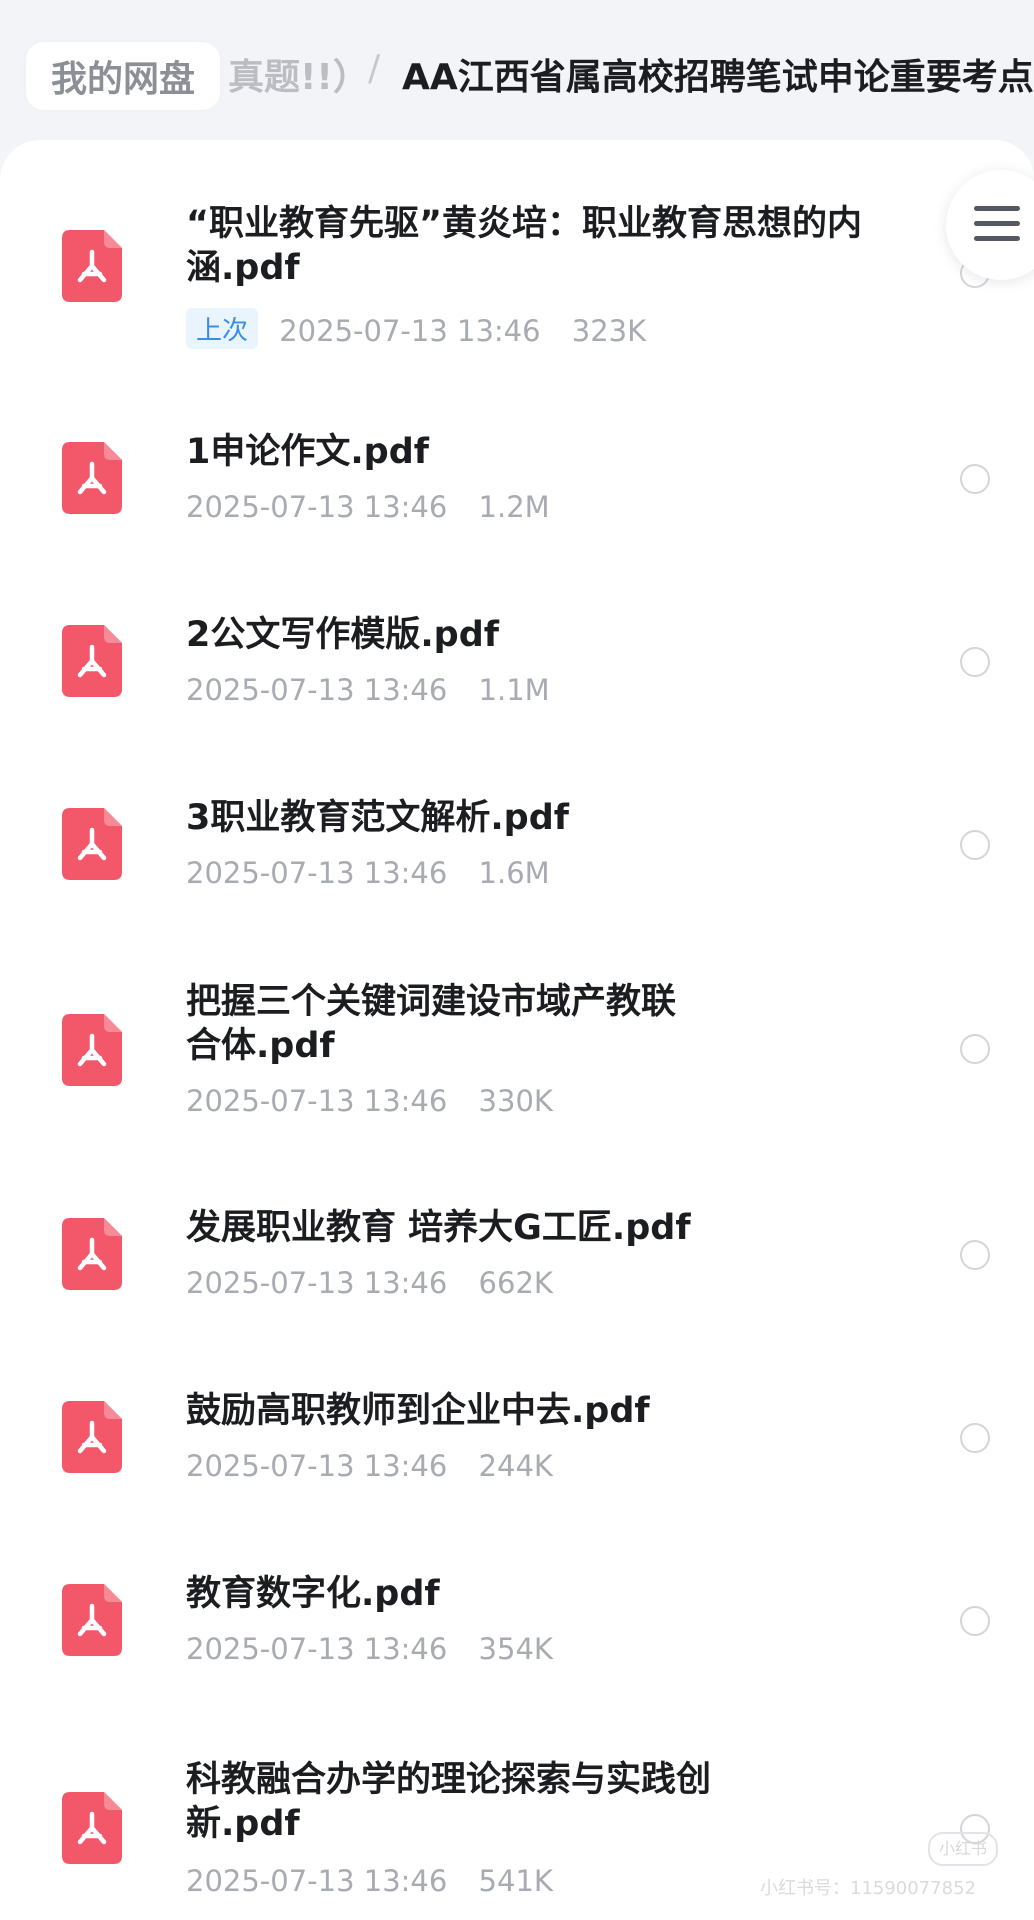 The width and height of the screenshot is (1034, 1920). I want to click on file-meta: 2025-07-13 13:46 244K, so click(369, 1466).